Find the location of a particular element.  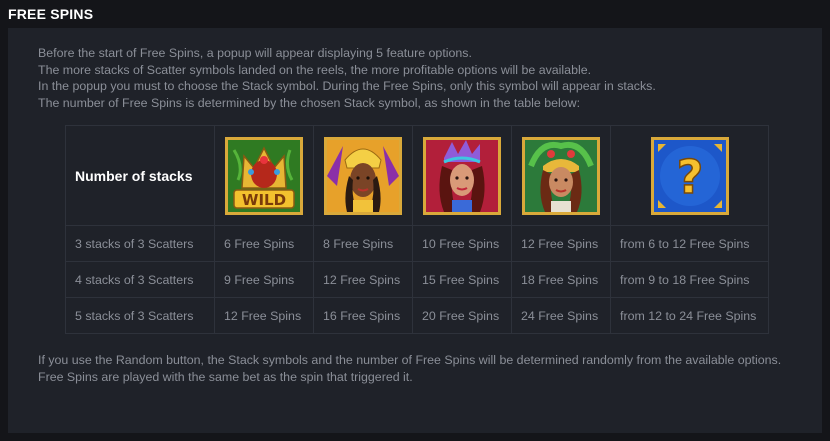

symbol-cell-green is located at coordinates (561, 175).